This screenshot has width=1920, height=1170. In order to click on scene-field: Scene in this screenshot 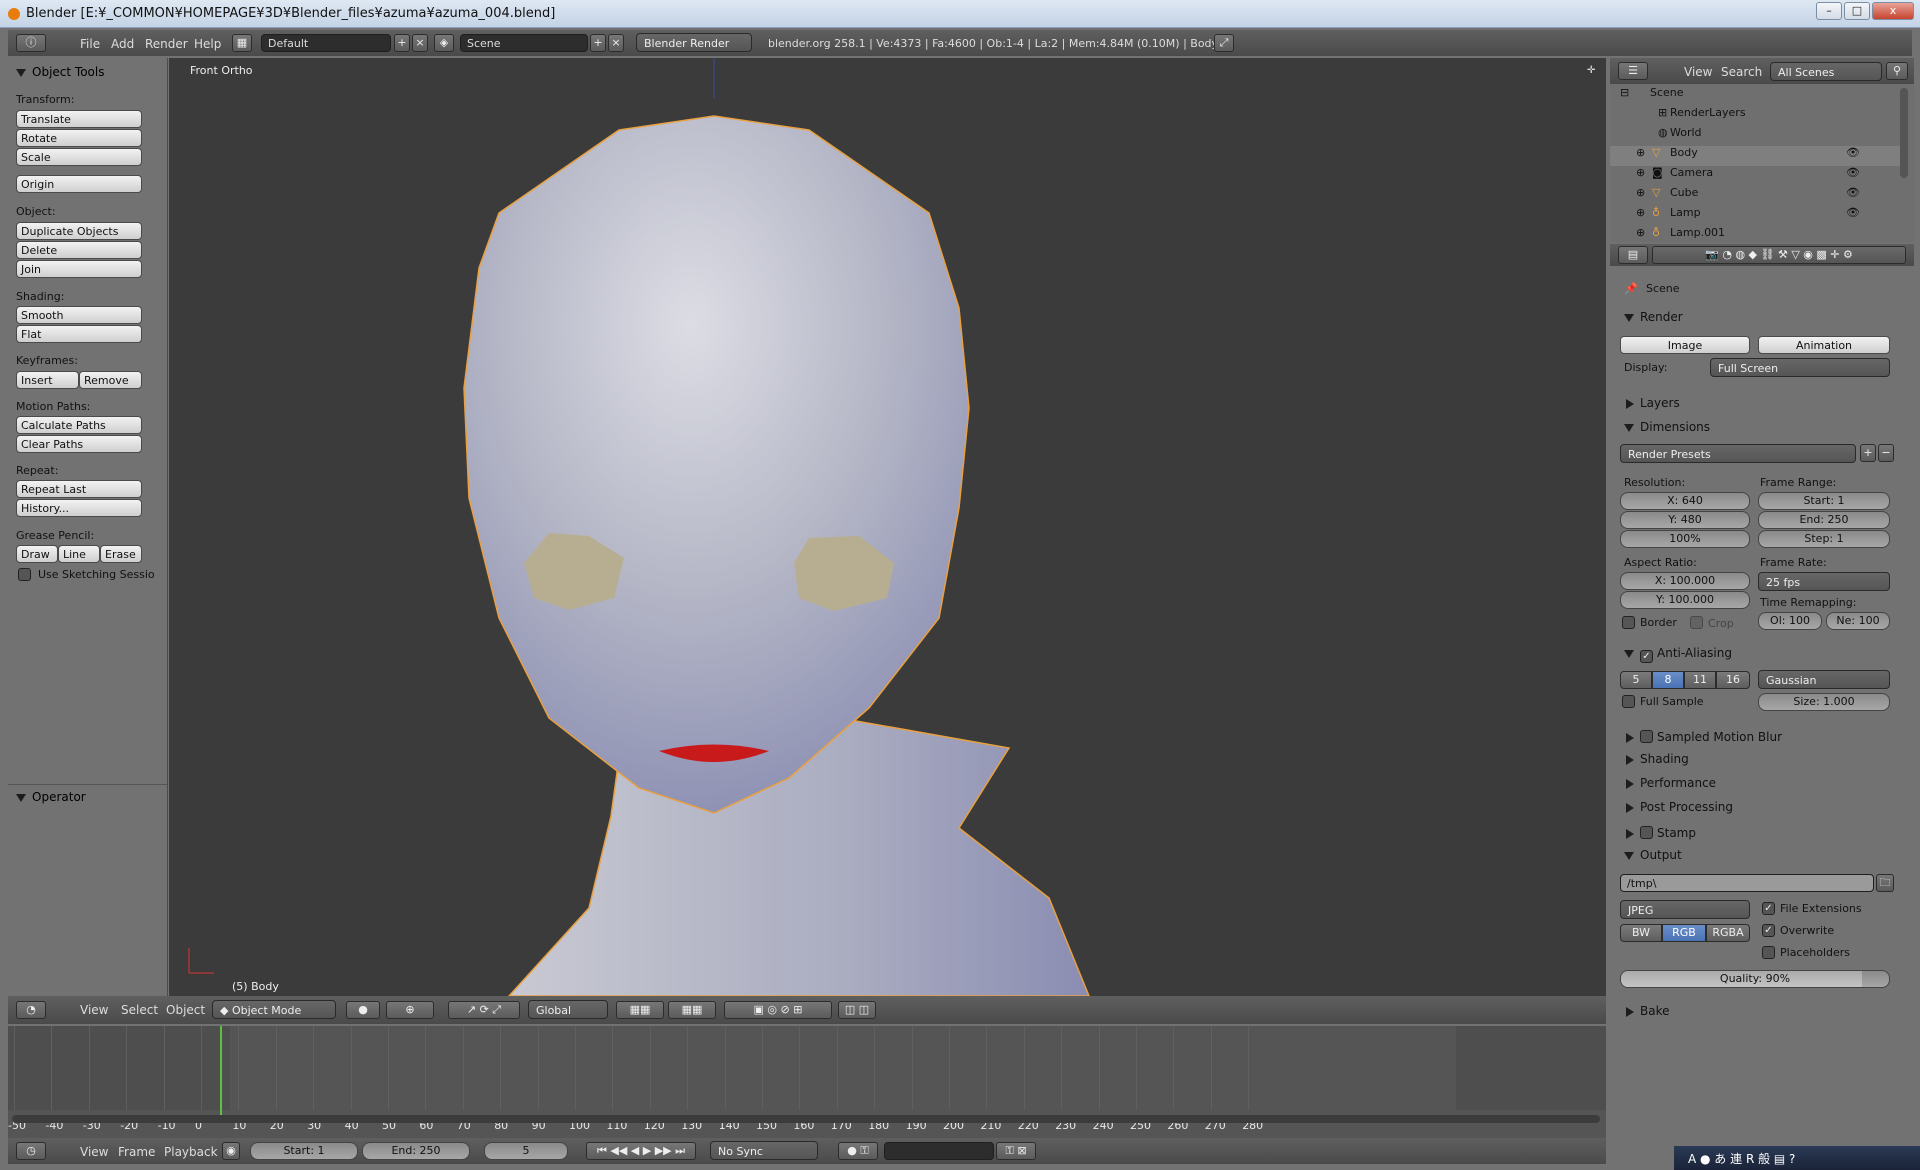, I will do `click(524, 43)`.